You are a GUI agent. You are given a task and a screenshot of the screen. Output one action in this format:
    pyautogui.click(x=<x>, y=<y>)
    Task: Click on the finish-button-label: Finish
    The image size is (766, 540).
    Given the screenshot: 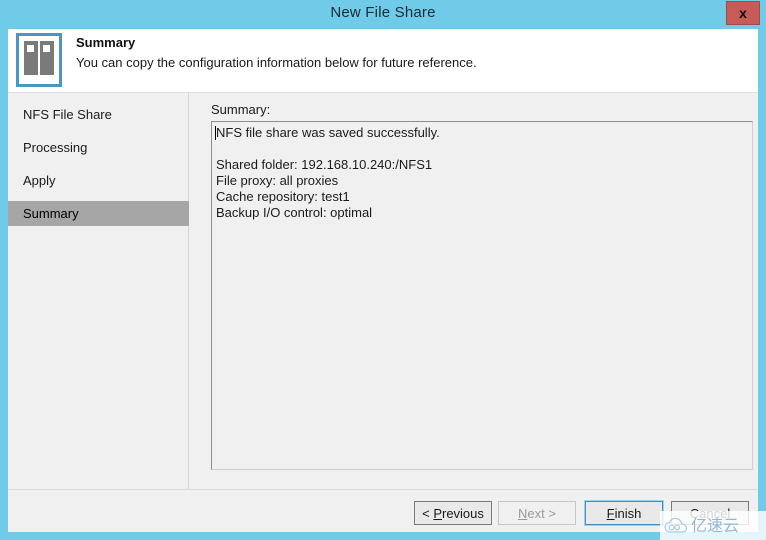 What is the action you would take?
    pyautogui.click(x=624, y=513)
    